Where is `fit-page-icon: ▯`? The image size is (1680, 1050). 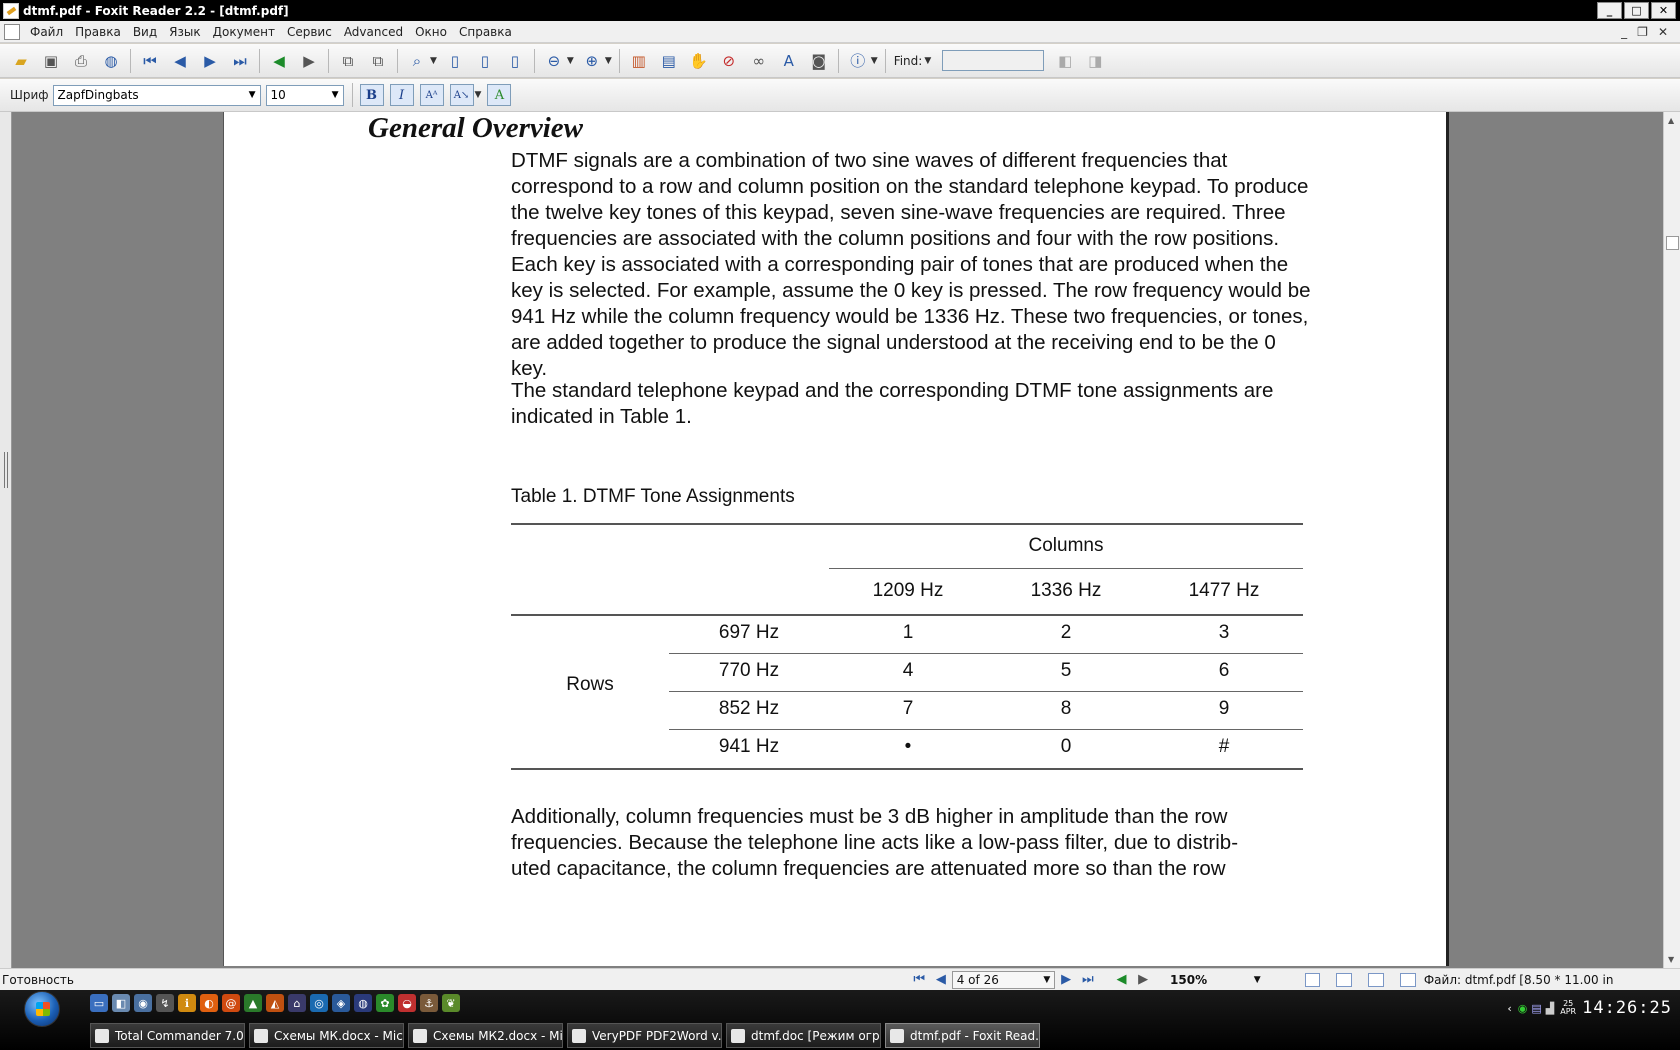
fit-page-icon: ▯ is located at coordinates (485, 61).